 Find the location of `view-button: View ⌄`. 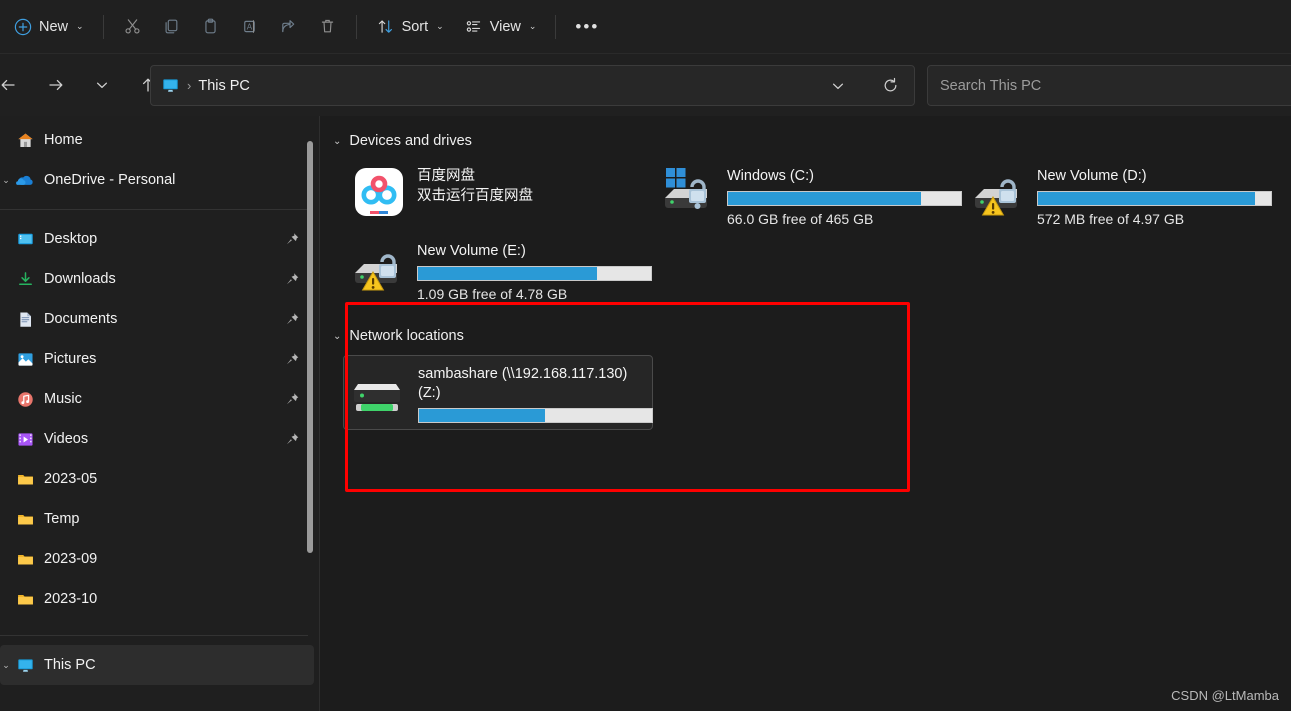

view-button: View ⌄ is located at coordinates (500, 27).